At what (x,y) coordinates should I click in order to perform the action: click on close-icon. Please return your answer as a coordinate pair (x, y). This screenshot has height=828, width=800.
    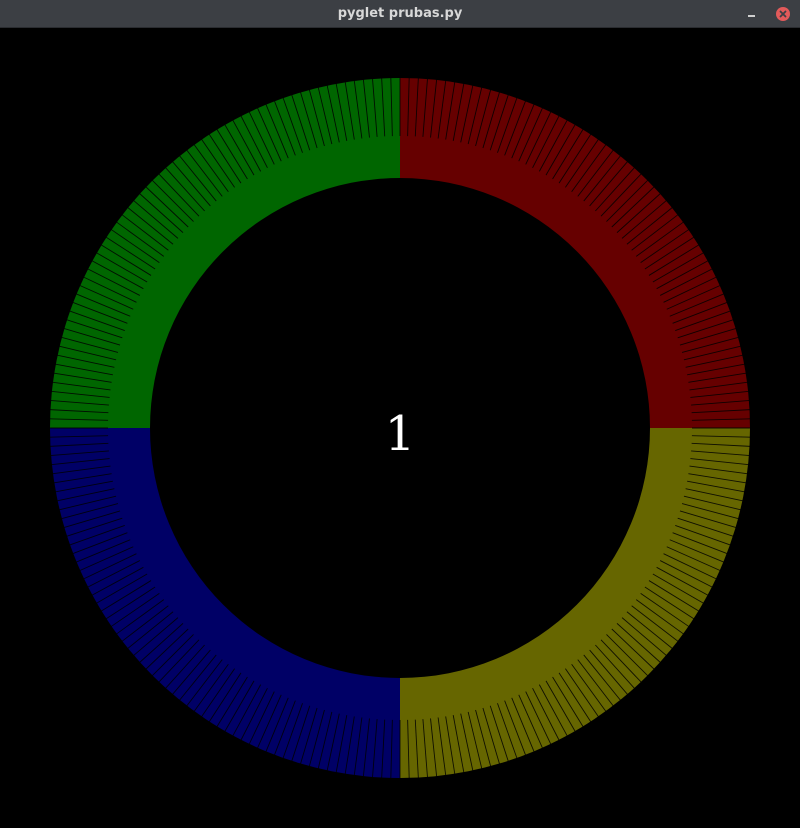
    Looking at the image, I should click on (783, 14).